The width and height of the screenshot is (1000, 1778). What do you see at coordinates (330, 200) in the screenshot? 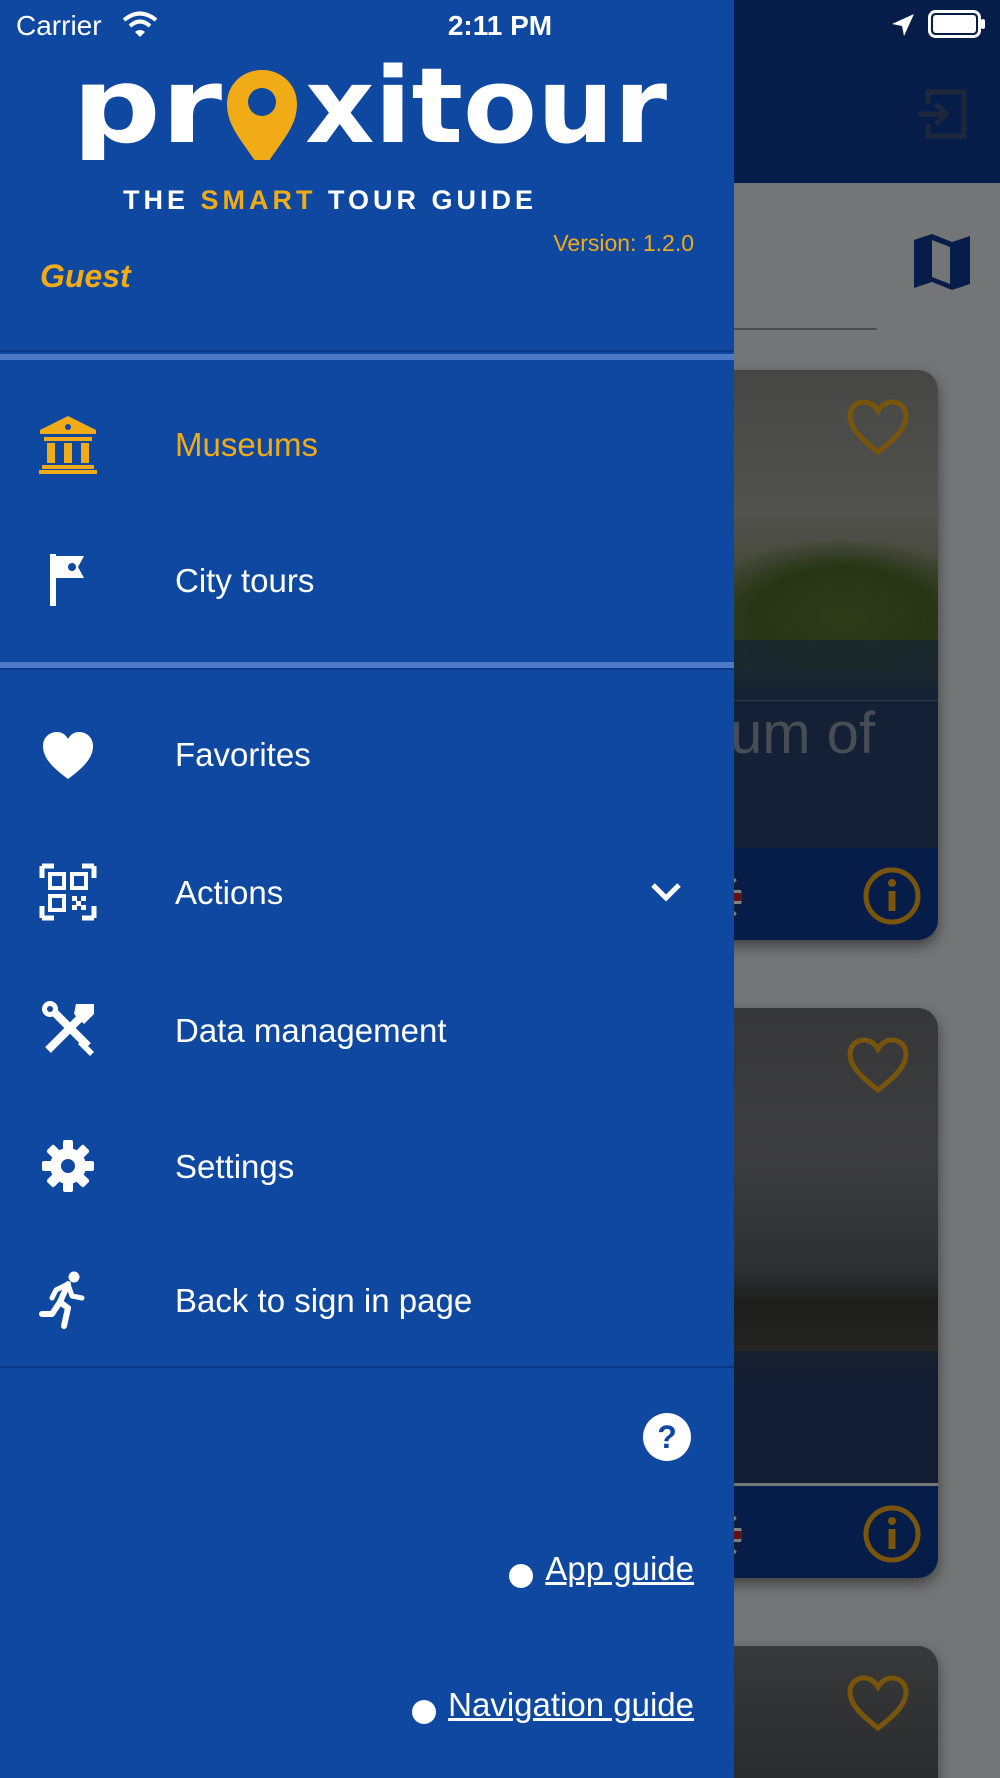
I see `tagline: THE SMART TOUR GUIDE` at bounding box center [330, 200].